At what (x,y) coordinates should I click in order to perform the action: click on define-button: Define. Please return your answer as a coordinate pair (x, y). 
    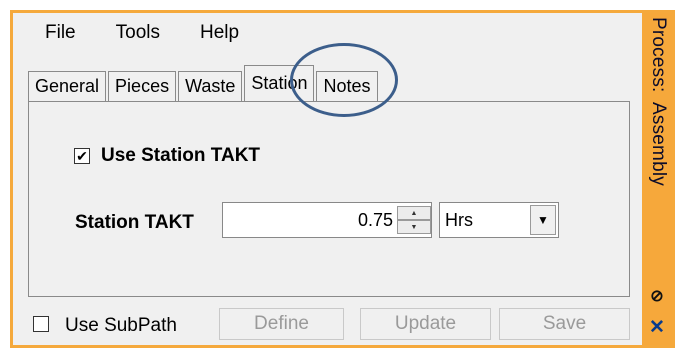
    Looking at the image, I should click on (281, 324).